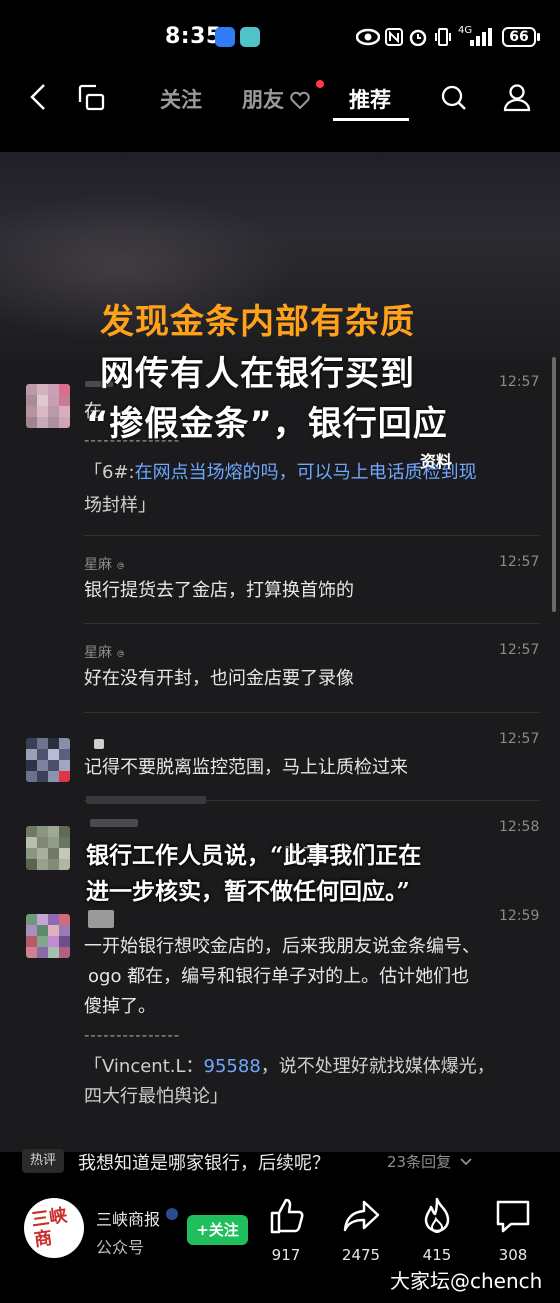 The height and width of the screenshot is (1303, 560). I want to click on quoted-reply: 「6#:在网点当场熔的吗，可以马上电话质检到现, so click(280, 473).